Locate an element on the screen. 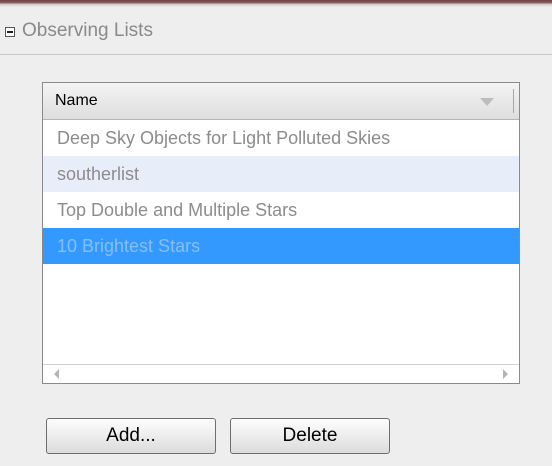 Image resolution: width=552 pixels, height=466 pixels. panel-title: Observing Lists is located at coordinates (87, 30).